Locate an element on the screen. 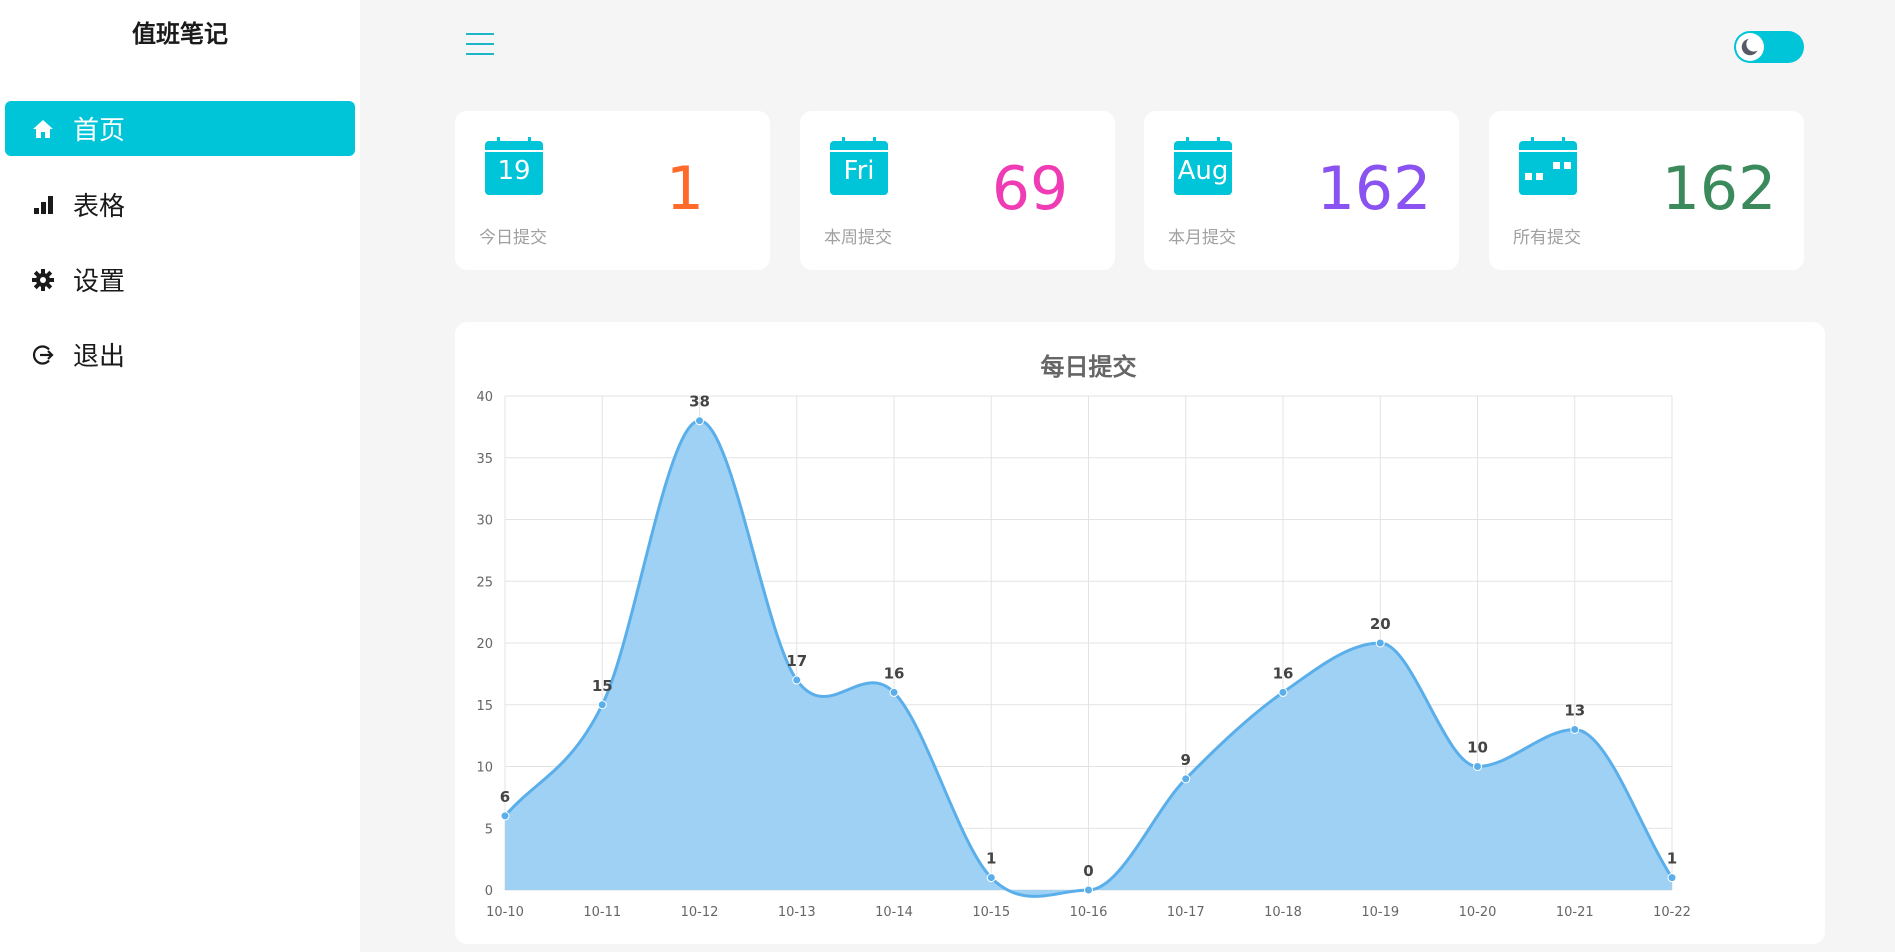  stat-label: 今日提交 is located at coordinates (513, 238).